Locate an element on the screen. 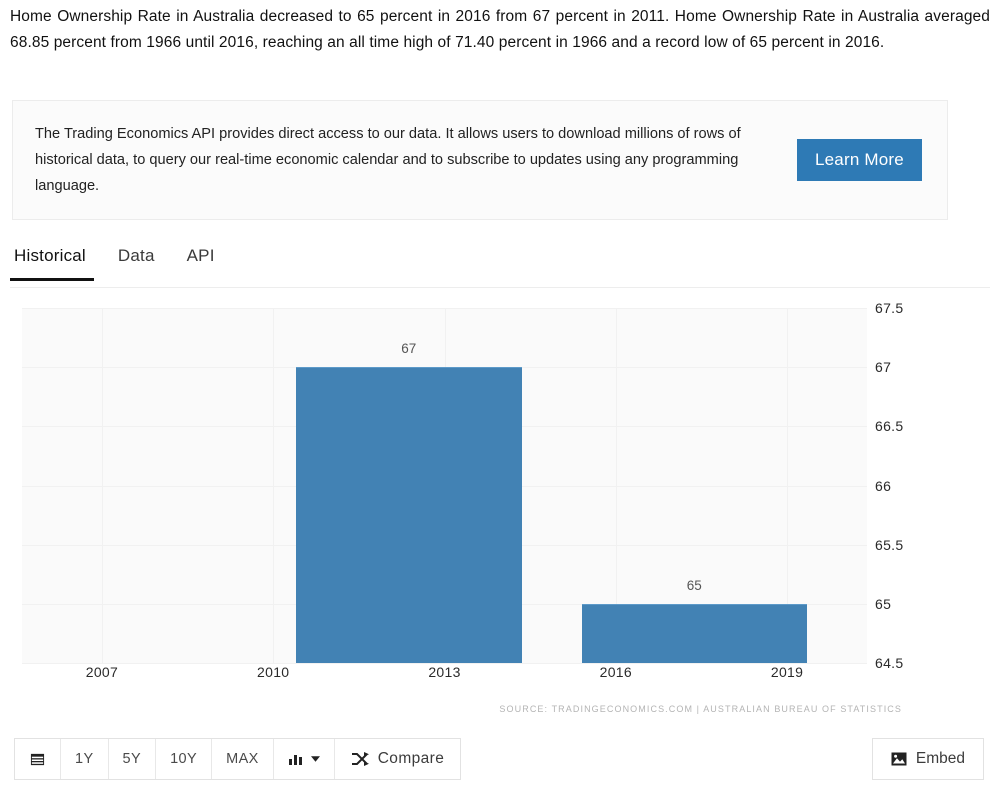 The width and height of the screenshot is (1000, 802). y-axis-tick-label: 67 is located at coordinates (883, 367).